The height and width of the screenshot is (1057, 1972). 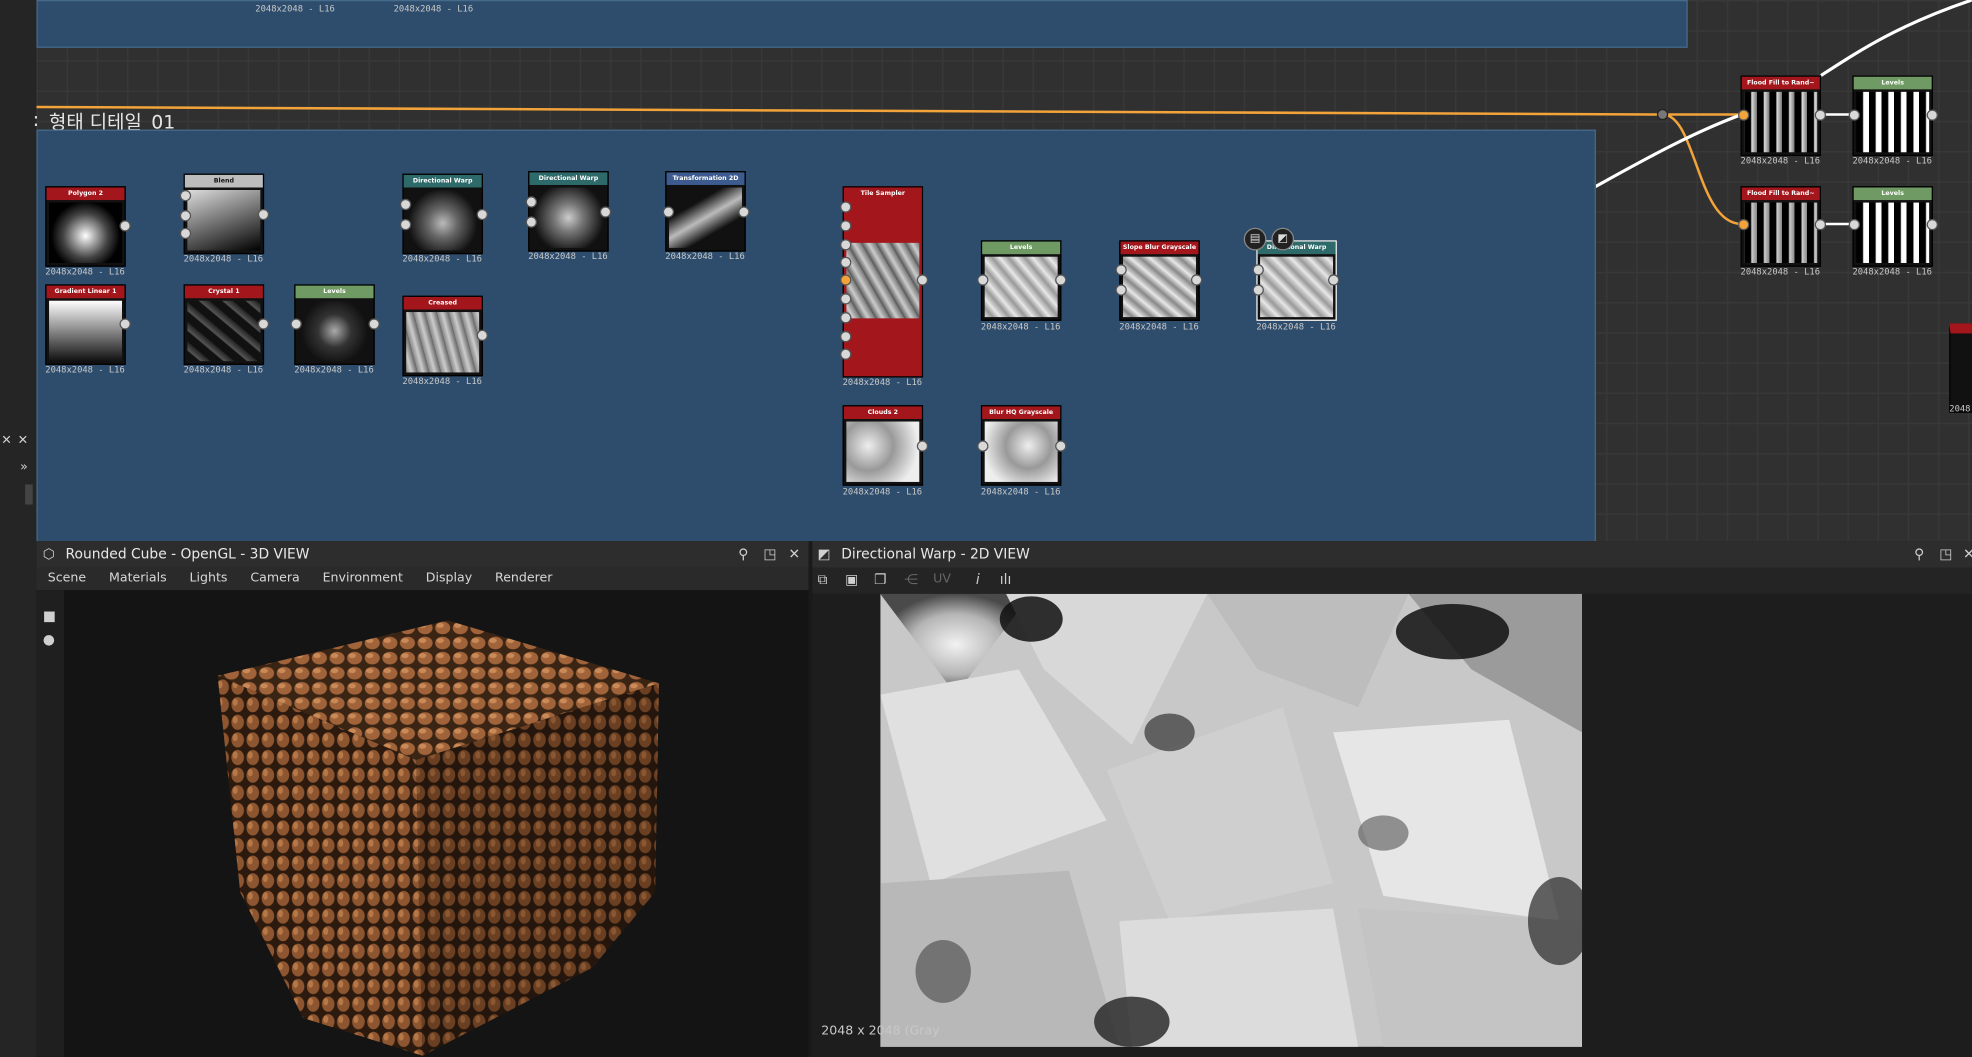 What do you see at coordinates (363, 578) in the screenshot?
I see `menu-environment: Environment` at bounding box center [363, 578].